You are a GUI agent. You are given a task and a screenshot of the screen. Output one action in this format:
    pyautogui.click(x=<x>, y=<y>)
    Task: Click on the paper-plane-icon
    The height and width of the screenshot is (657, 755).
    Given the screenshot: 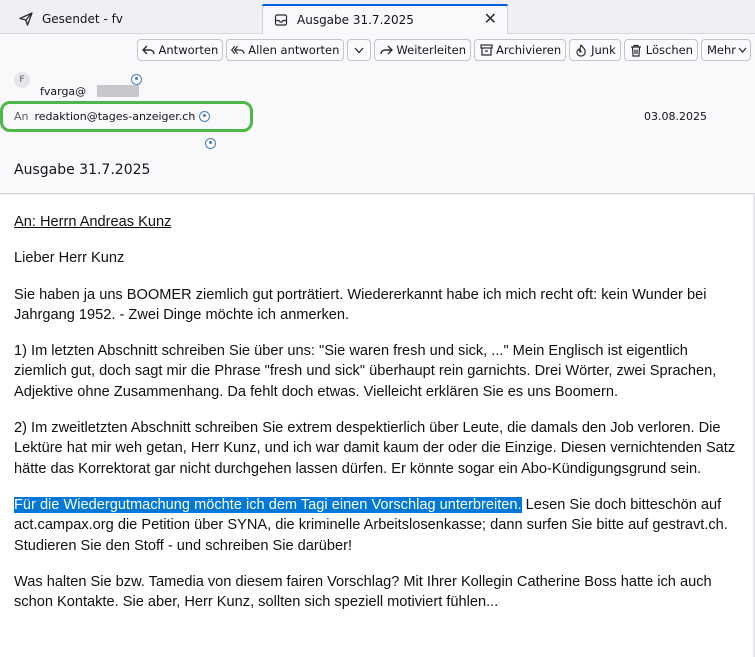 What is the action you would take?
    pyautogui.click(x=26, y=19)
    